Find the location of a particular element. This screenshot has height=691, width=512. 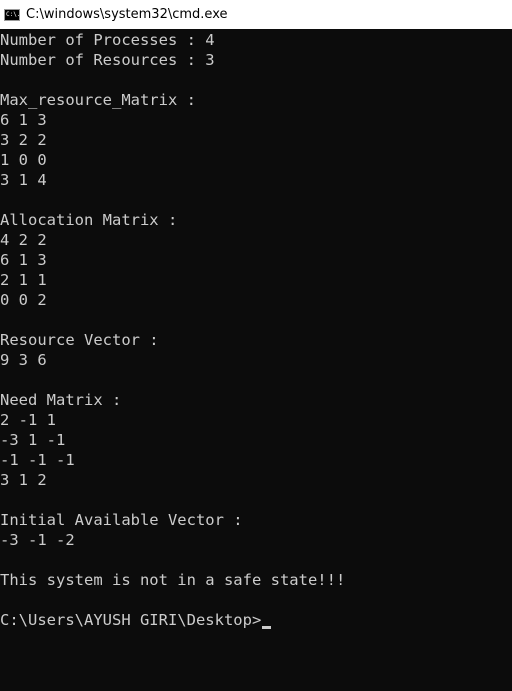

cmd-icon: C:\. is located at coordinates (12, 14).